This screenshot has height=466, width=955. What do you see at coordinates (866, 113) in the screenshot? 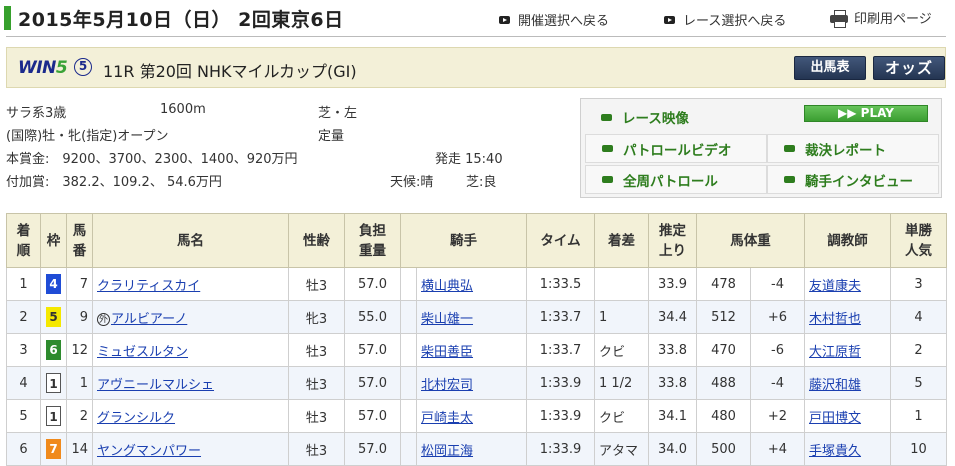
I see `play-button: ▶▶ PLAY` at bounding box center [866, 113].